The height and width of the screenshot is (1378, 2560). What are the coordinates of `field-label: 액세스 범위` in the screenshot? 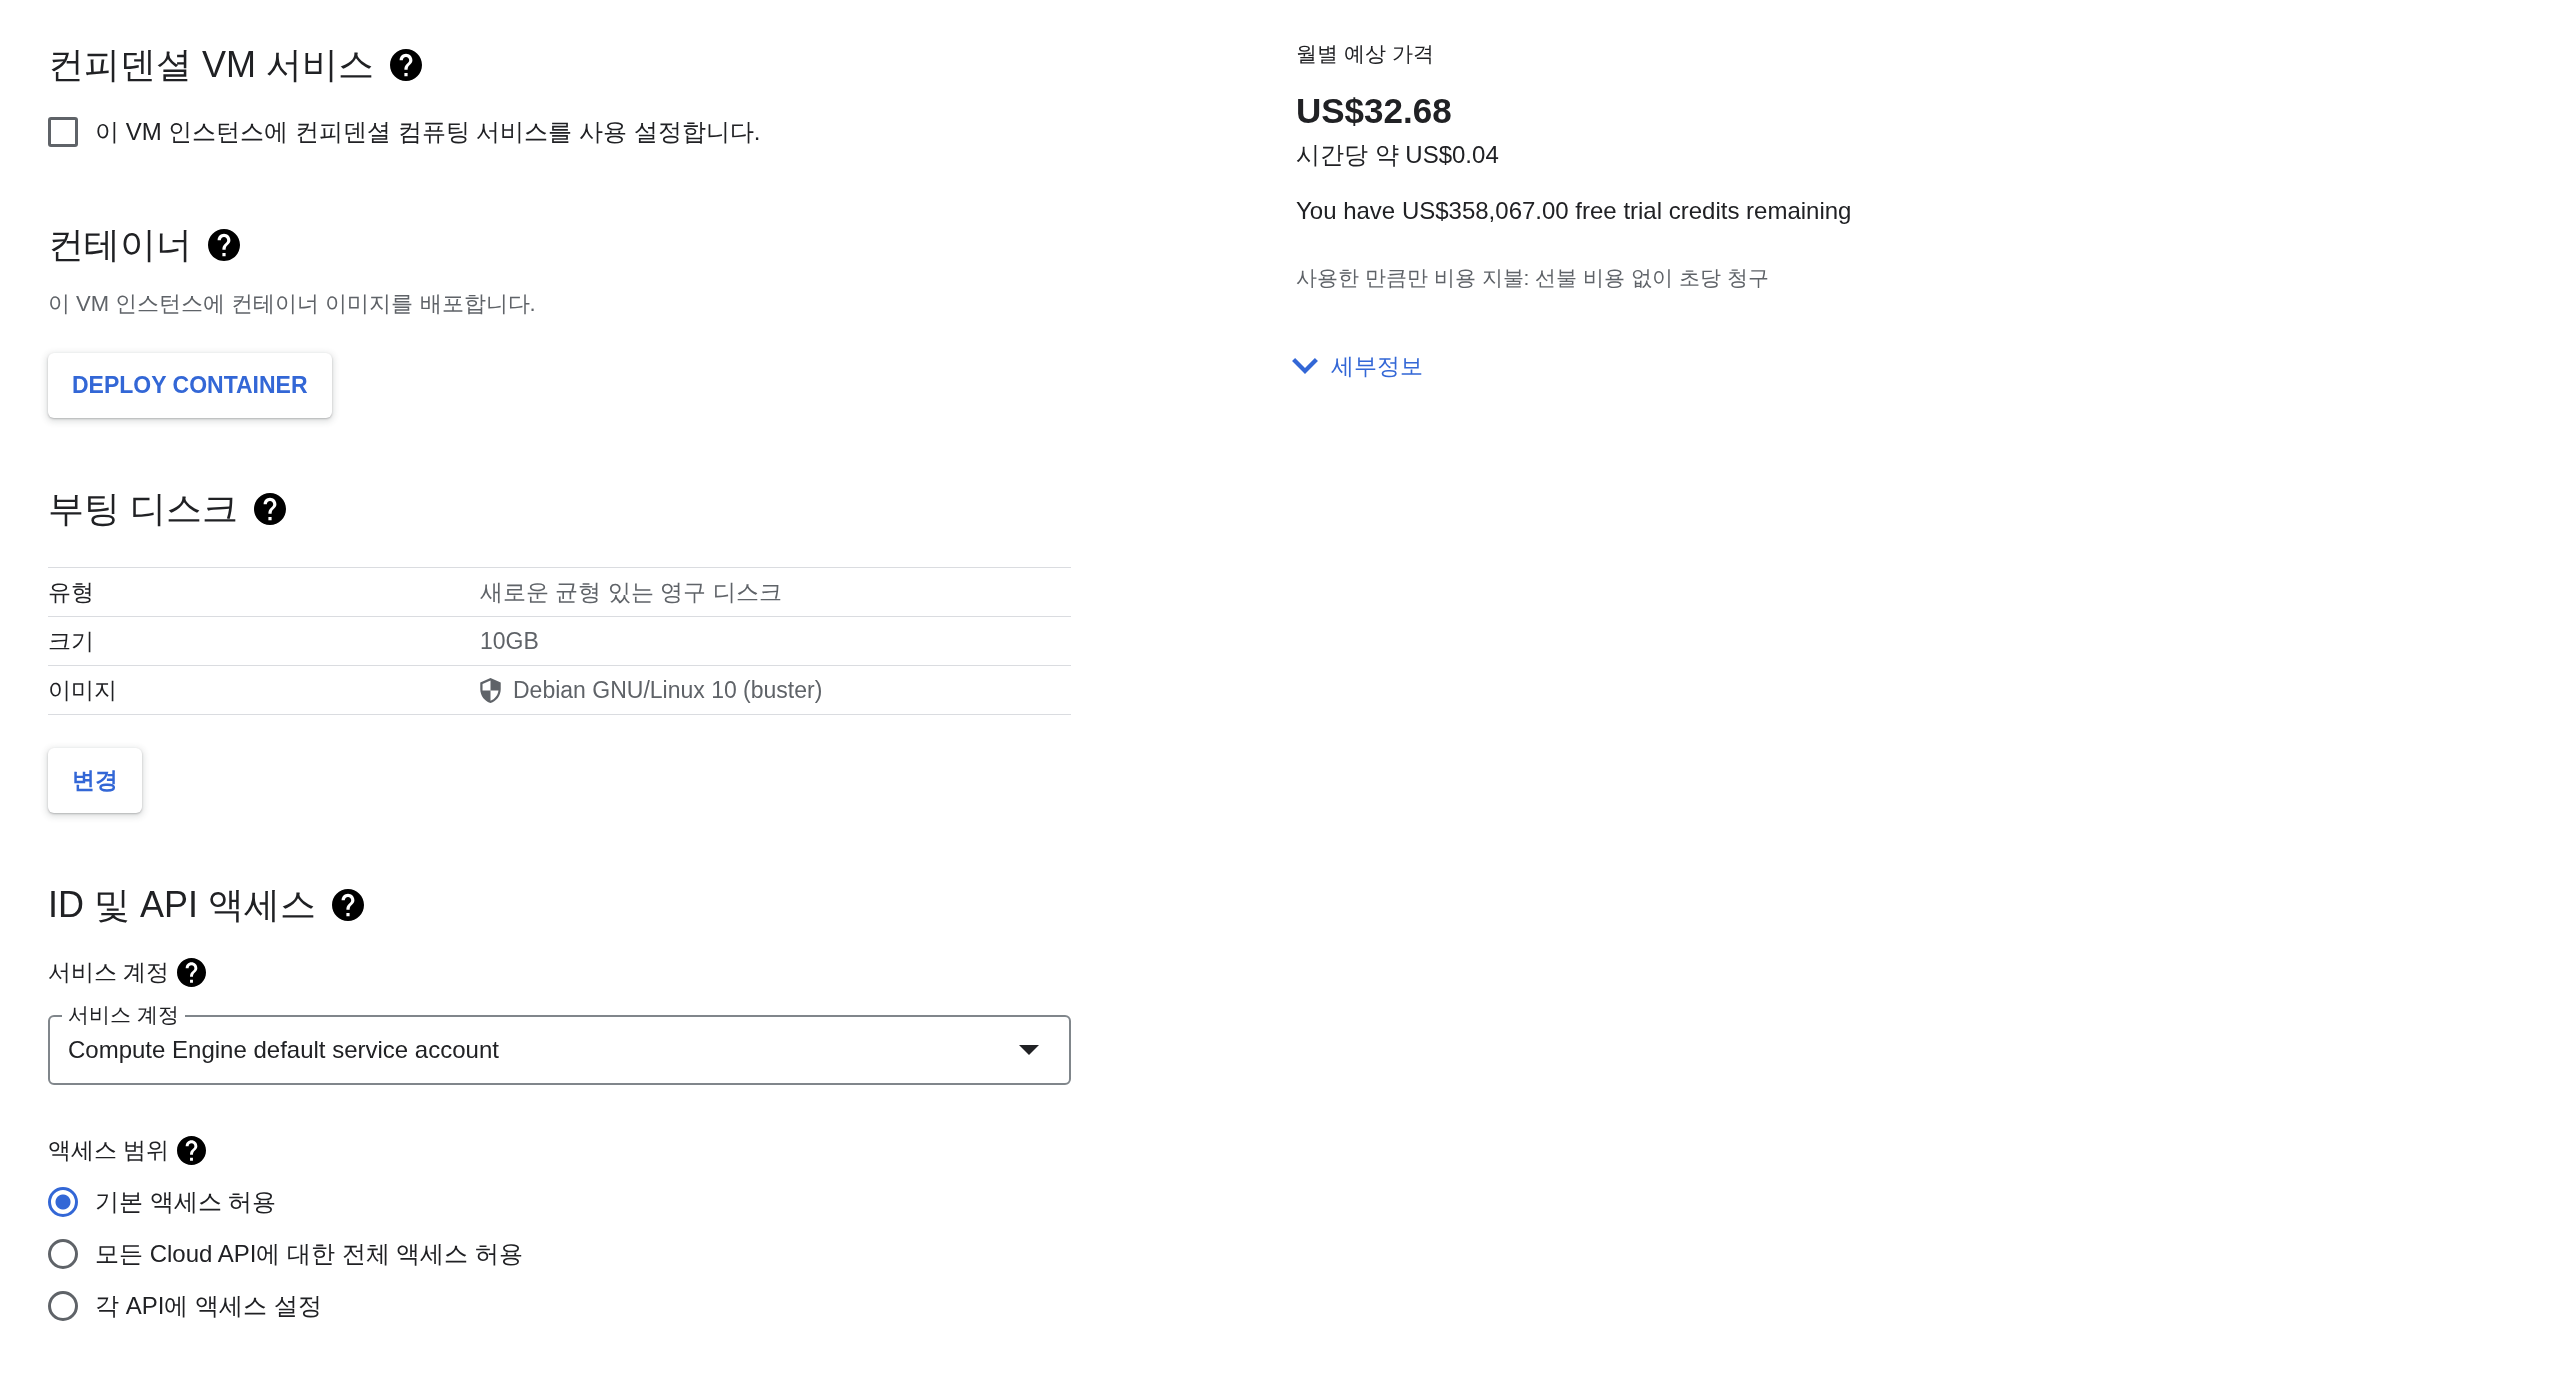 It's located at (109, 1150).